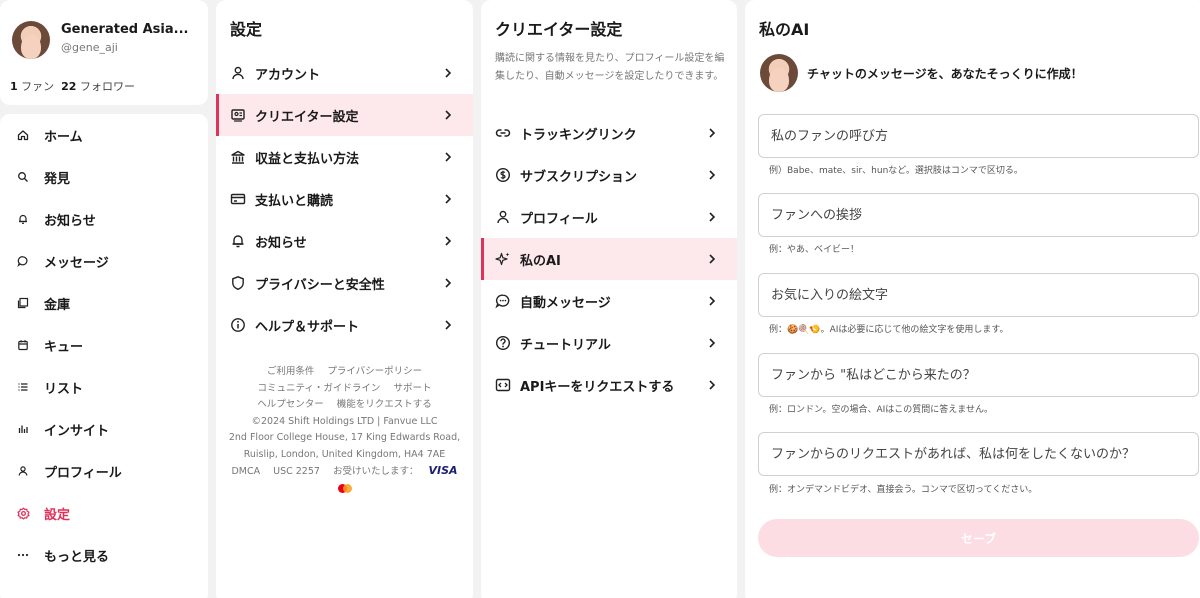 This screenshot has height=598, width=1200. I want to click on sidebar-item-label: お知らせ, so click(70, 221).